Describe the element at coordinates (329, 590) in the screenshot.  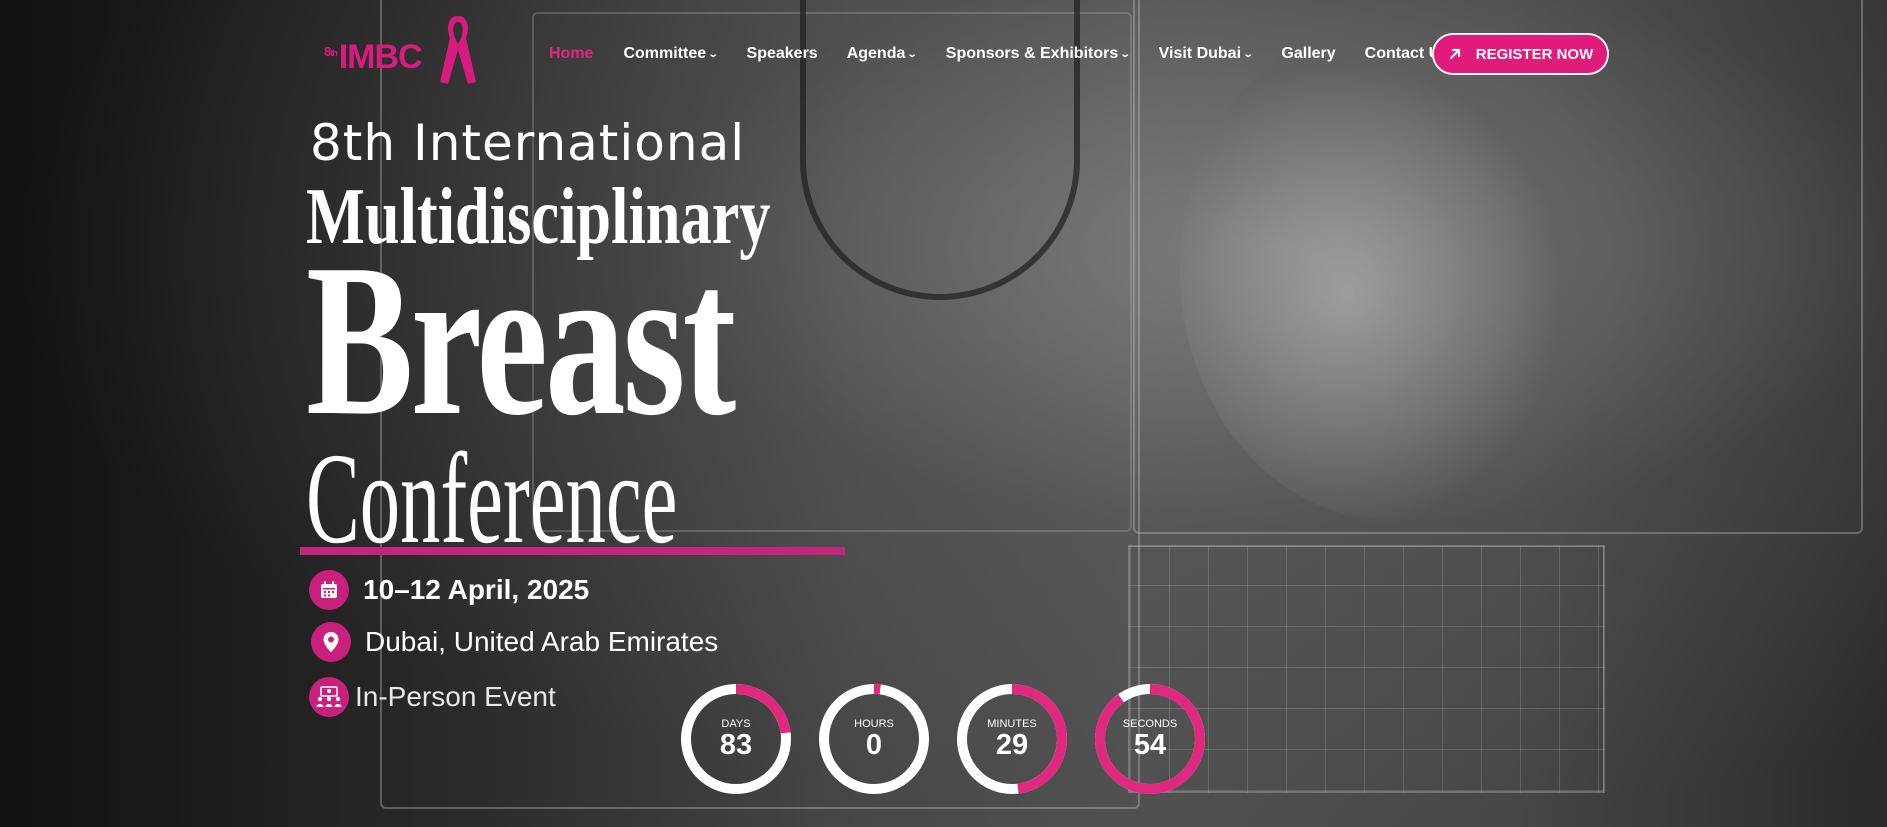
I see `calendar-icon` at that location.